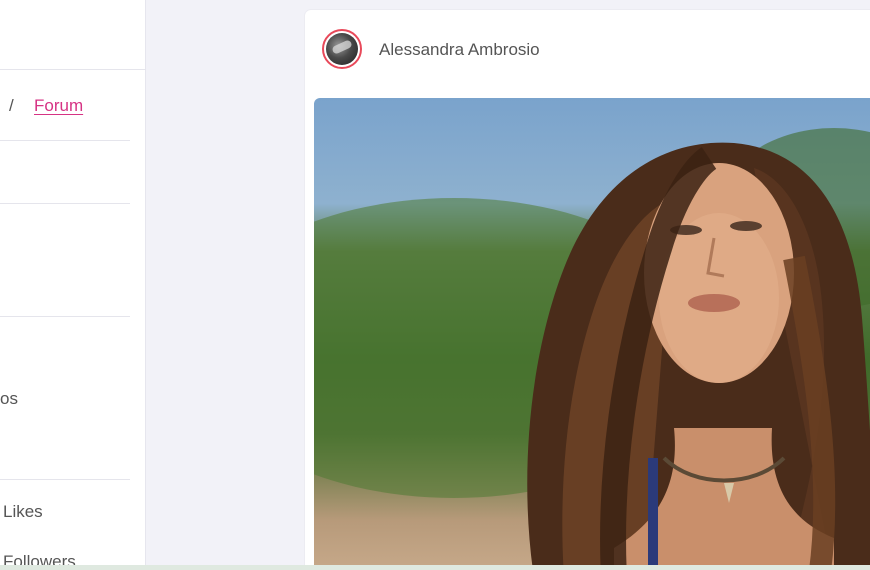 The width and height of the screenshot is (870, 570). Describe the element at coordinates (23, 512) in the screenshot. I see `sidebar-item-likes: Likes` at that location.